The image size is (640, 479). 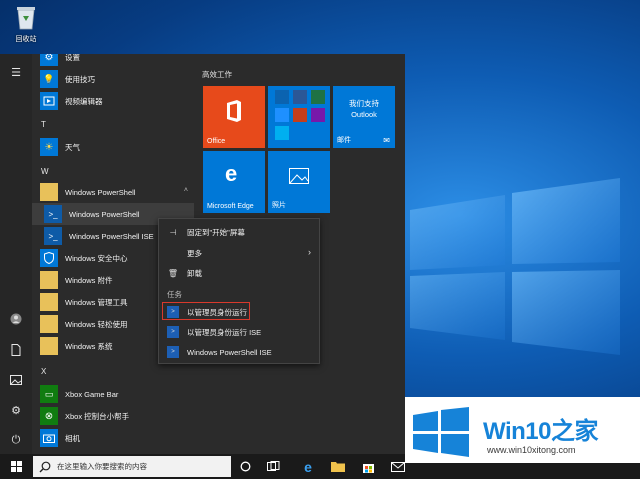 I want to click on cortana-icon, so click(x=245, y=466).